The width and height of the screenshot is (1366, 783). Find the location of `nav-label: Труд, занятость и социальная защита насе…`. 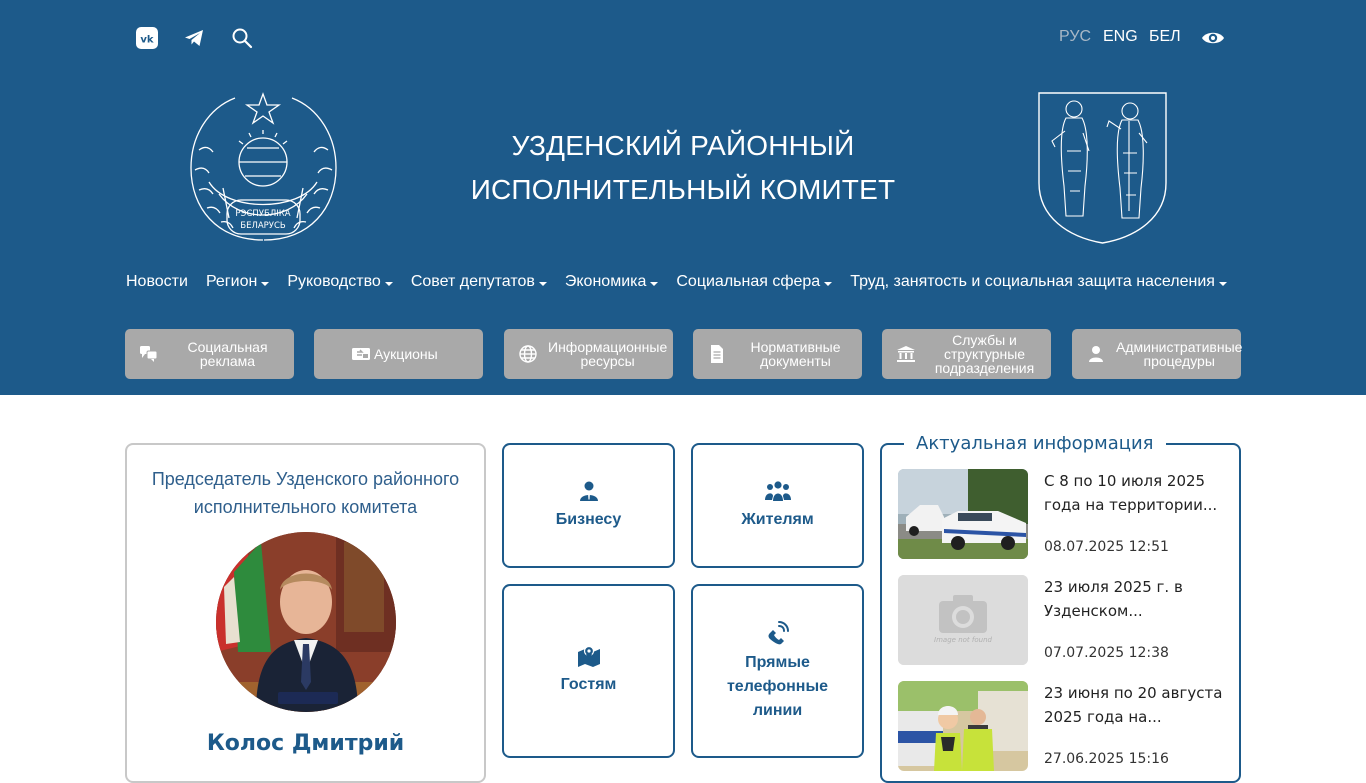

nav-label: Труд, занятость и социальная защита насе… is located at coordinates (1032, 281).